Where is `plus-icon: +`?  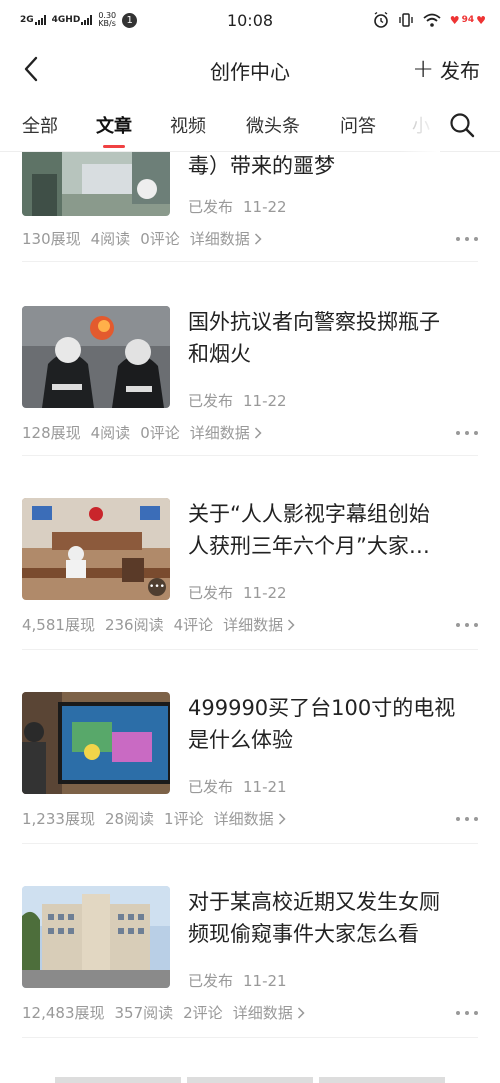 plus-icon: + is located at coordinates (423, 69).